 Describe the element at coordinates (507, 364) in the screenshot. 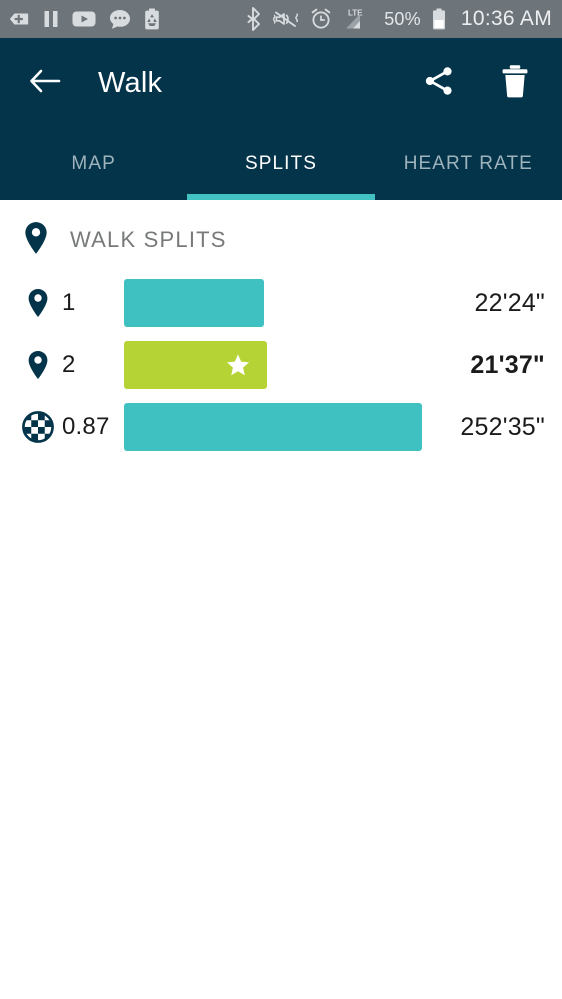

I see `split-time: 21'37"` at that location.